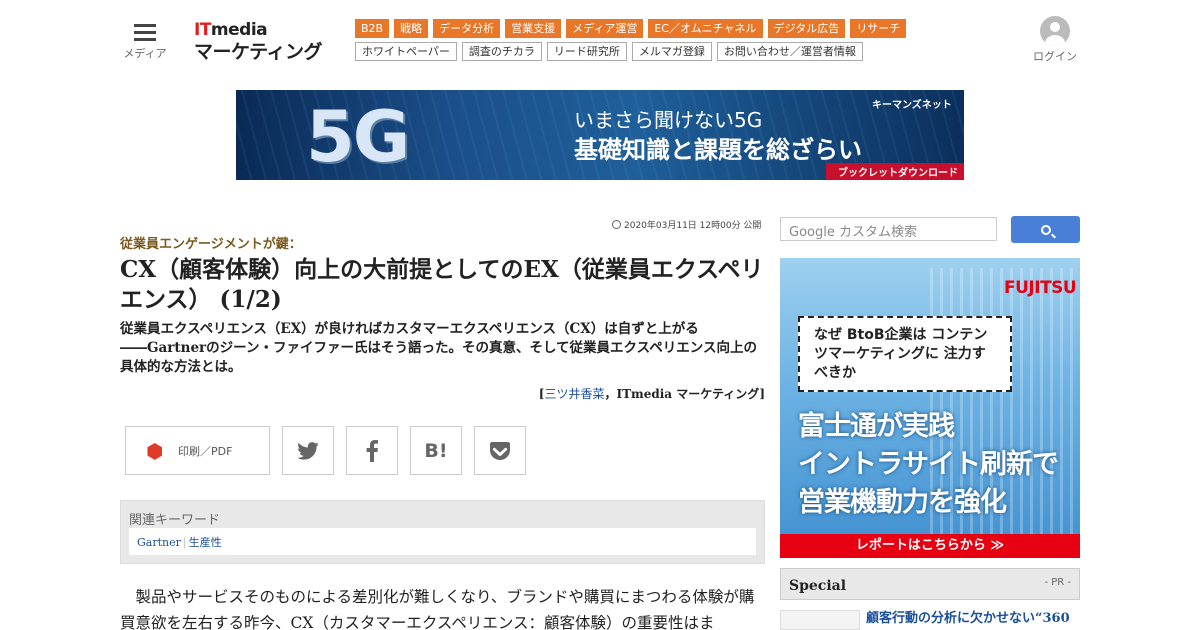  I want to click on menu-button: メディア, so click(145, 40).